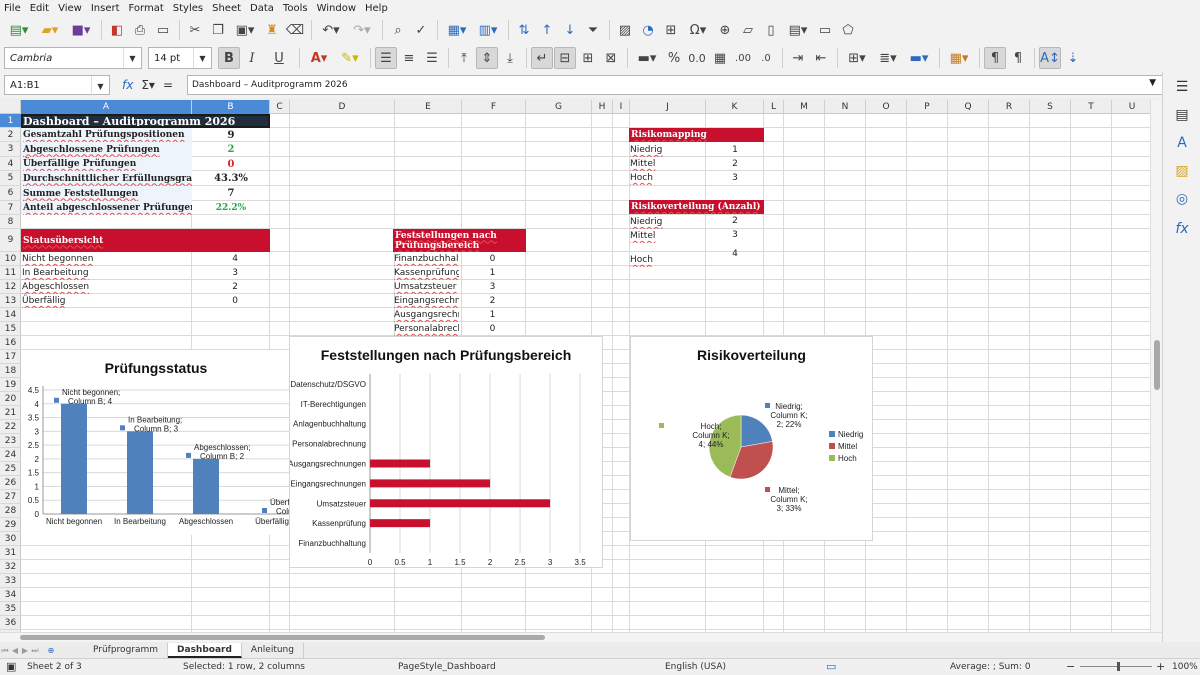 This screenshot has height=675, width=1200. What do you see at coordinates (668, 236) in the screenshot?
I see `risk-distribution-label: Mittel` at bounding box center [668, 236].